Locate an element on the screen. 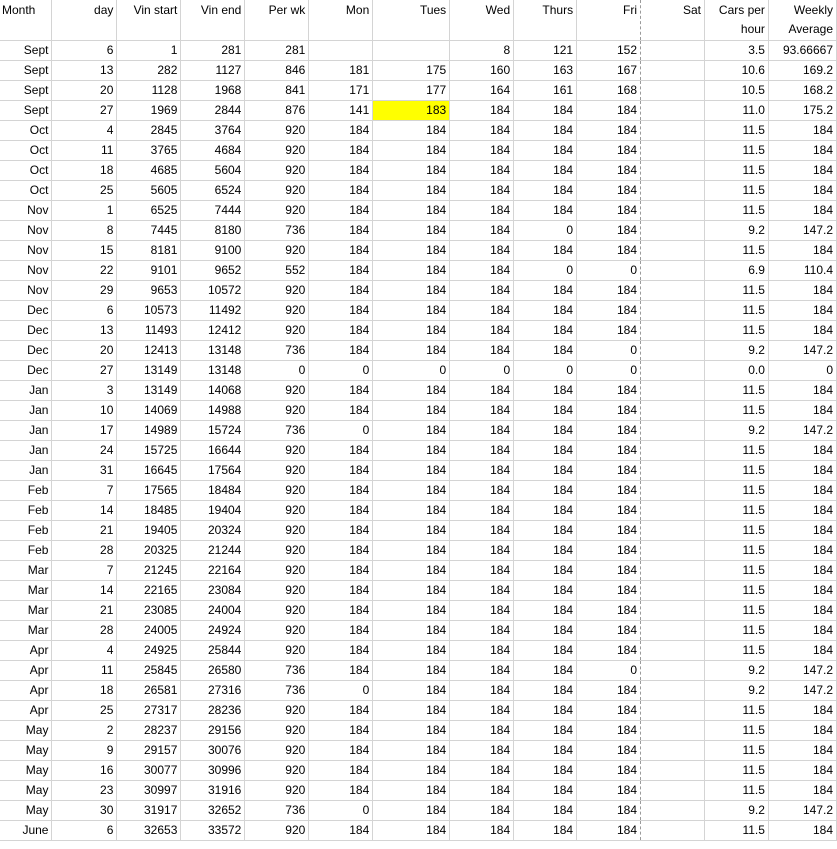 The image size is (837, 849). table-cell: 9 is located at coordinates (84, 750).